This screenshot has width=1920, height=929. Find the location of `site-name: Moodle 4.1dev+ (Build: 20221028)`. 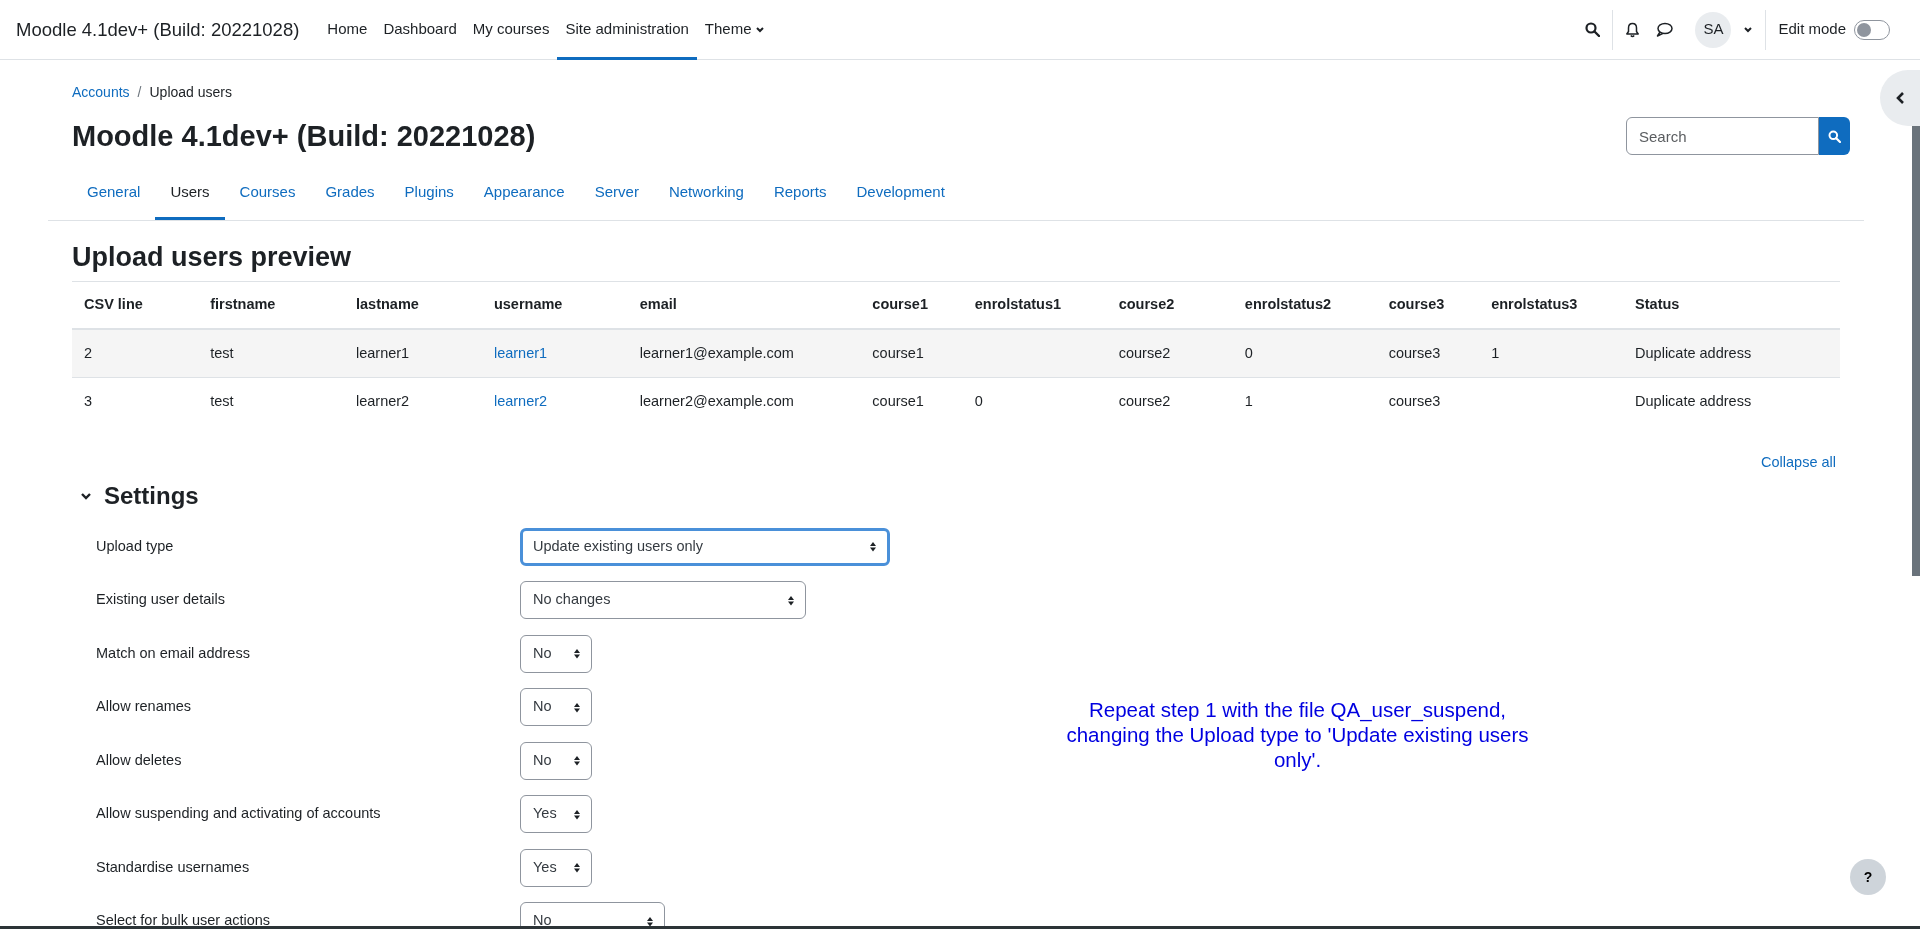

site-name: Moodle 4.1dev+ (Build: 20221028) is located at coordinates (158, 29).